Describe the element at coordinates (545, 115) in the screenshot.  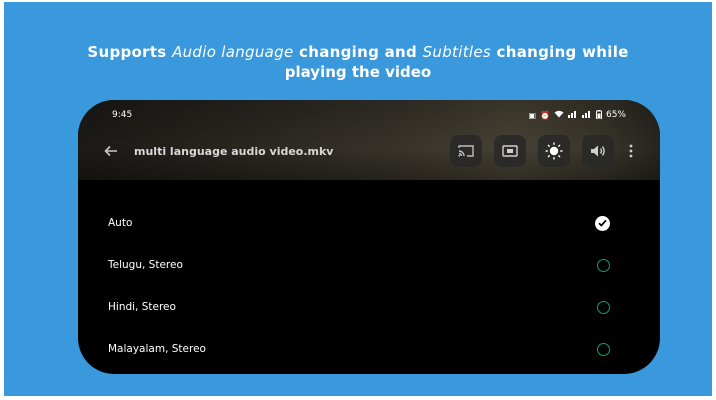
I see `alarm-icon: ⏰` at that location.